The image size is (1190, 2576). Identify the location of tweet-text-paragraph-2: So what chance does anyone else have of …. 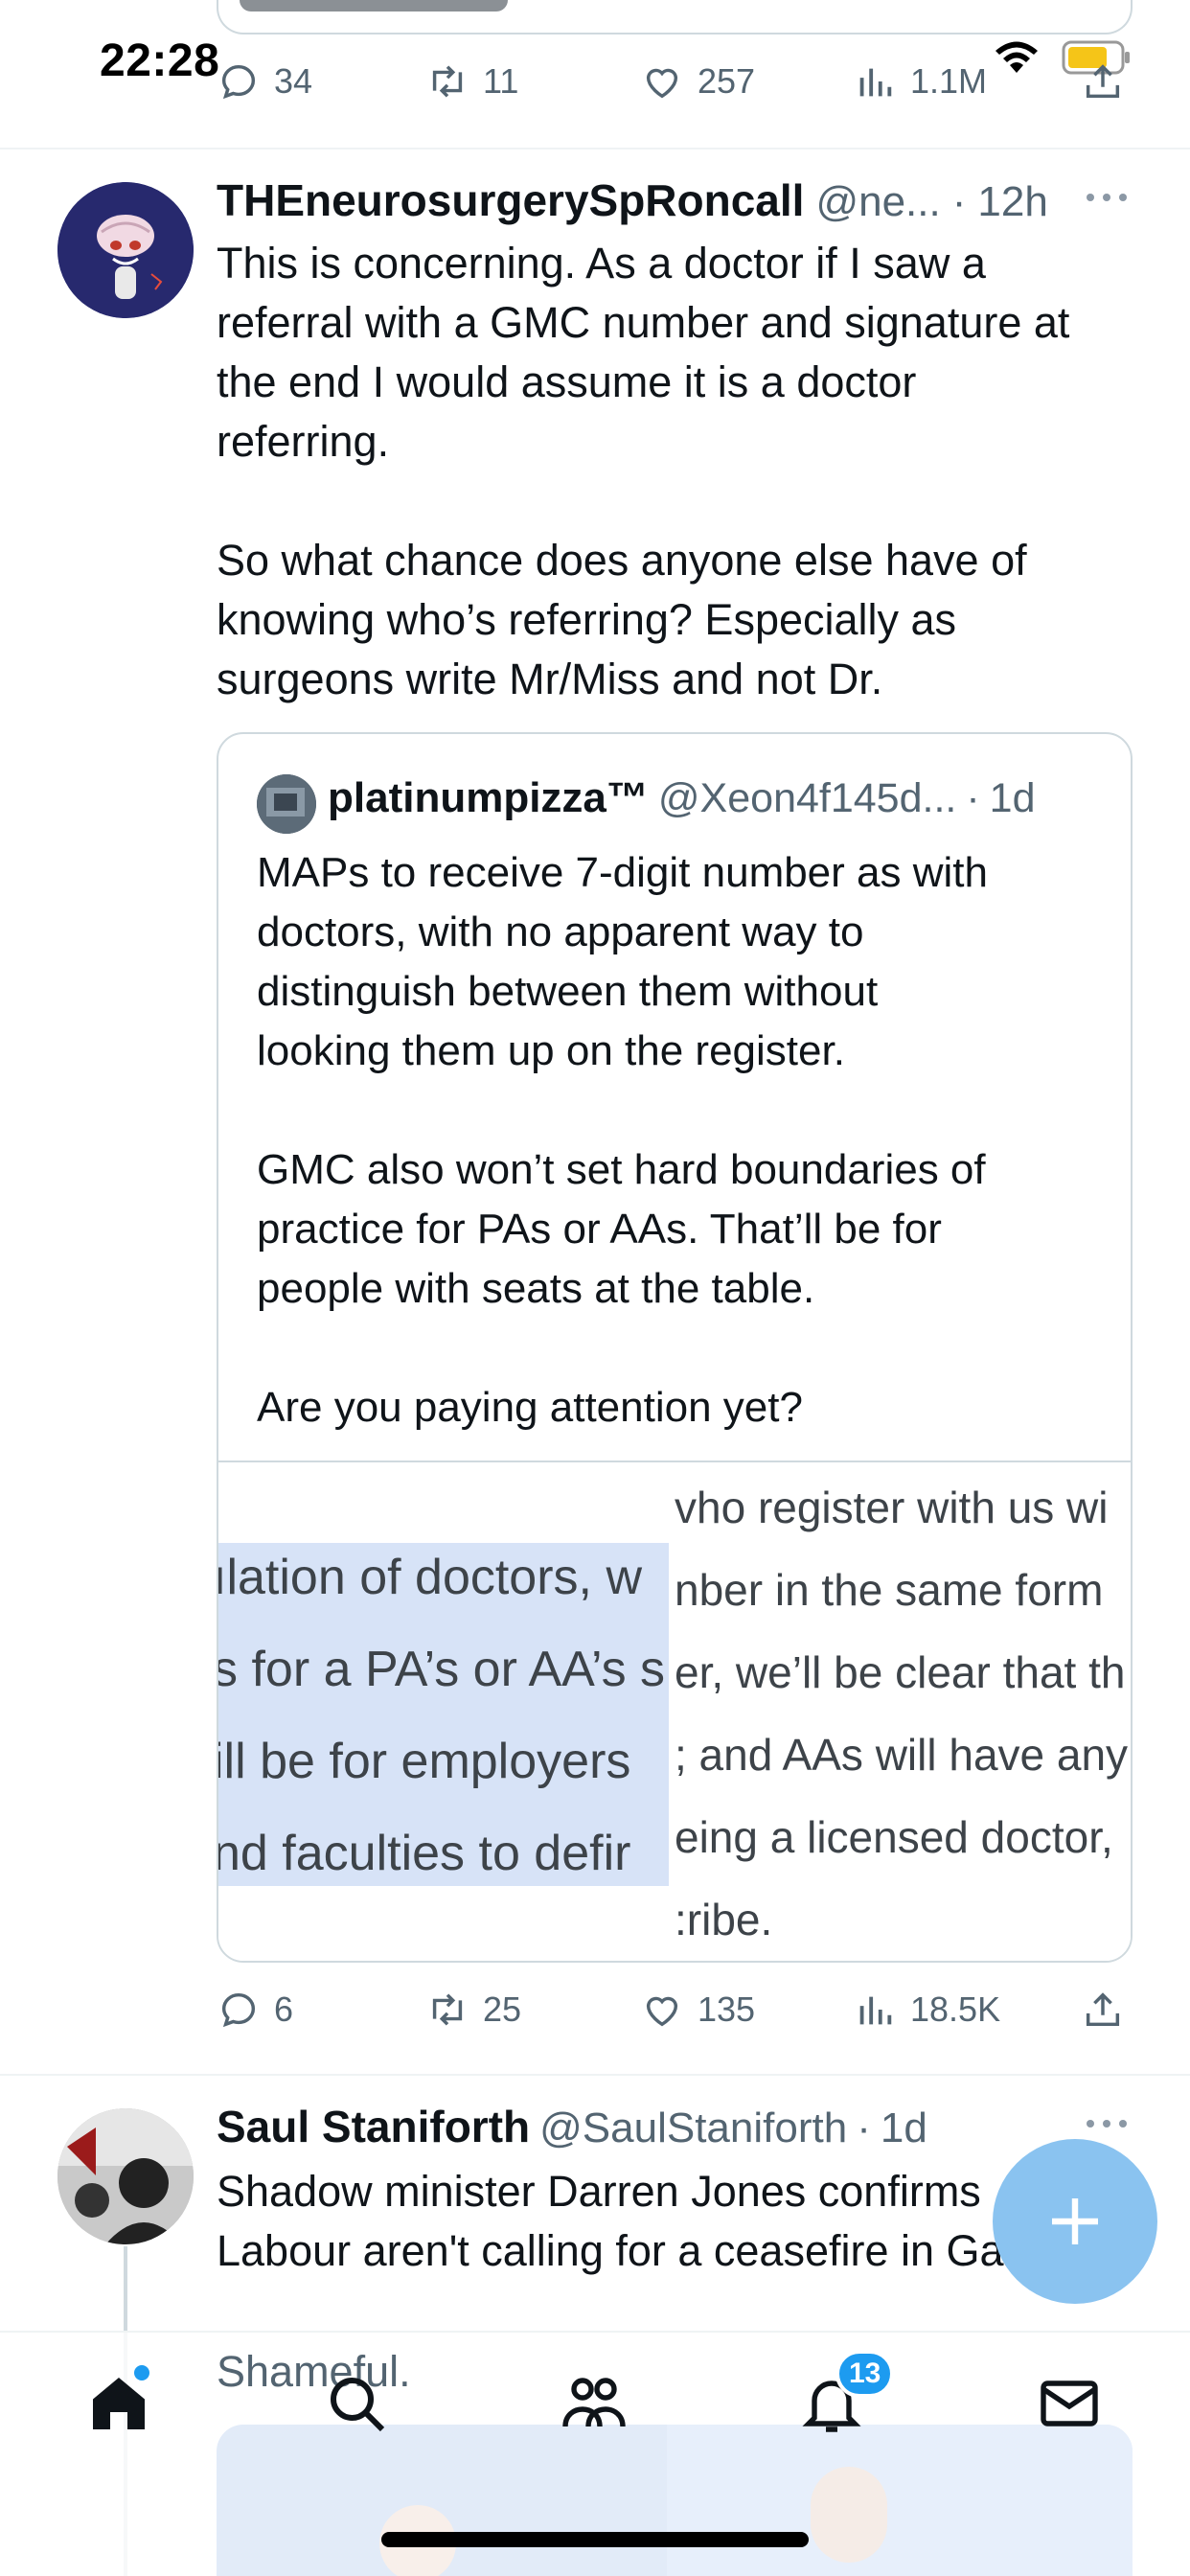
(622, 619).